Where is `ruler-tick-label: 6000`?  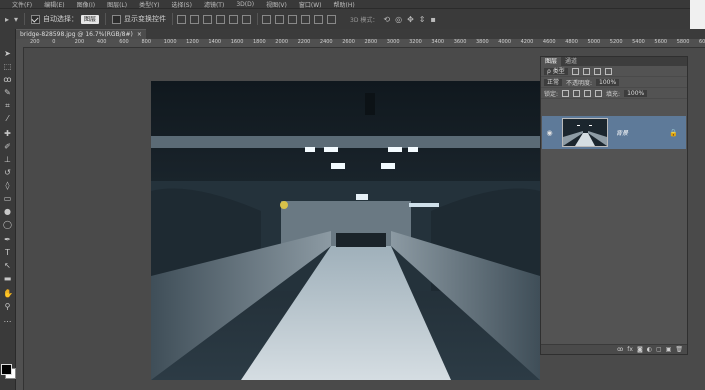
ruler-tick-label: 6000 is located at coordinates (702, 42).